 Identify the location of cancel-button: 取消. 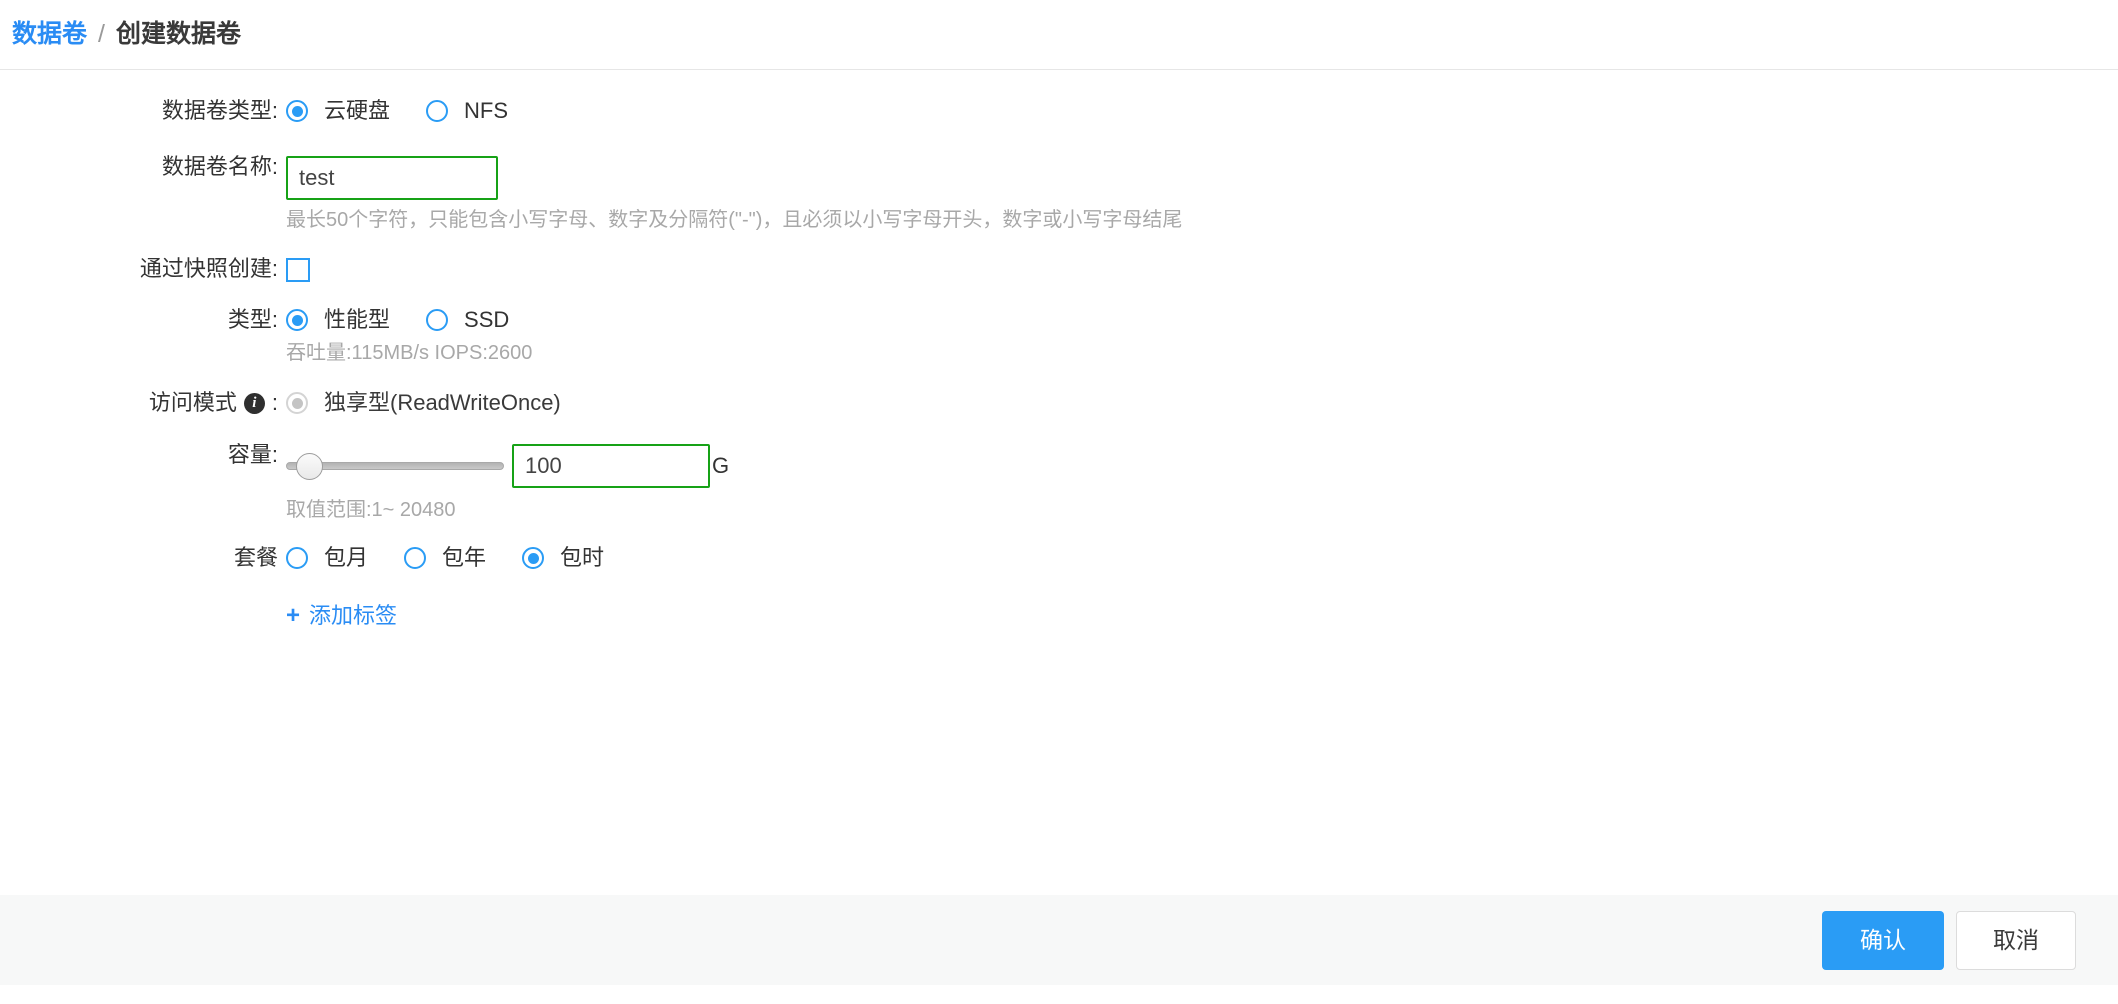
(2016, 940).